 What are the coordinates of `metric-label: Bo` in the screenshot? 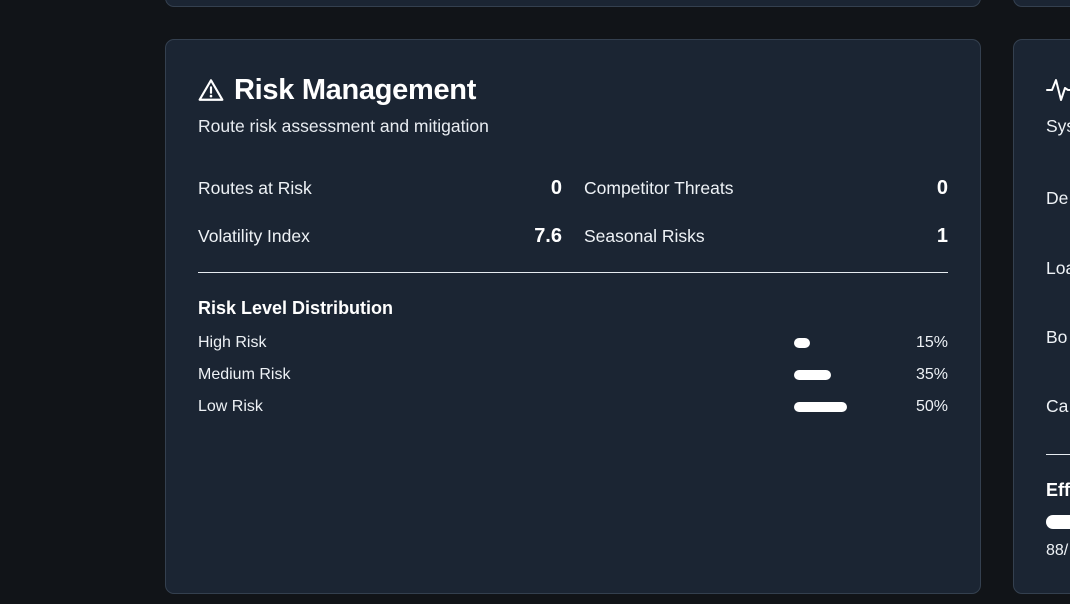 It's located at (1057, 337).